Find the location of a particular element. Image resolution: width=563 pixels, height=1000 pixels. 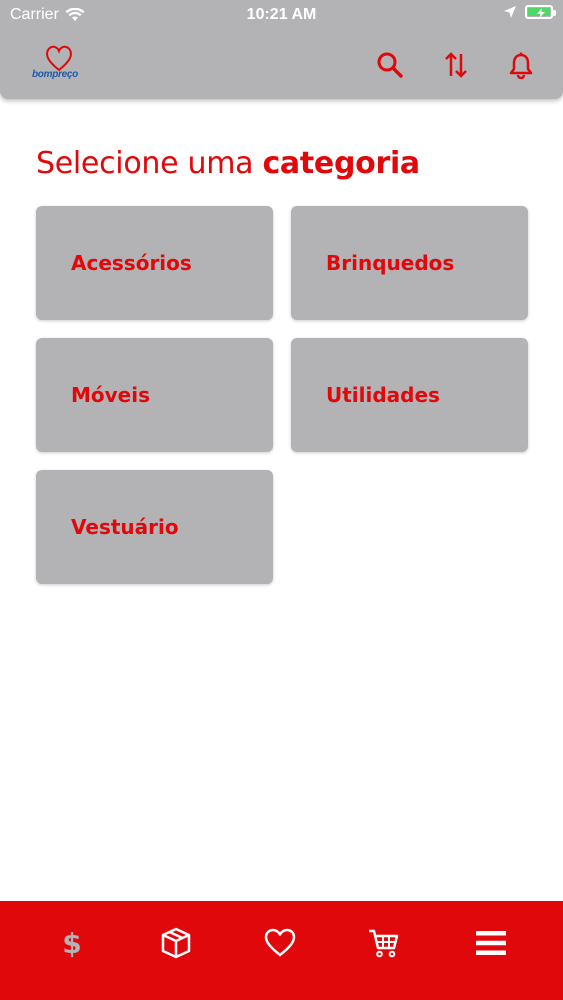

clock: 10:21 AM is located at coordinates (281, 14).